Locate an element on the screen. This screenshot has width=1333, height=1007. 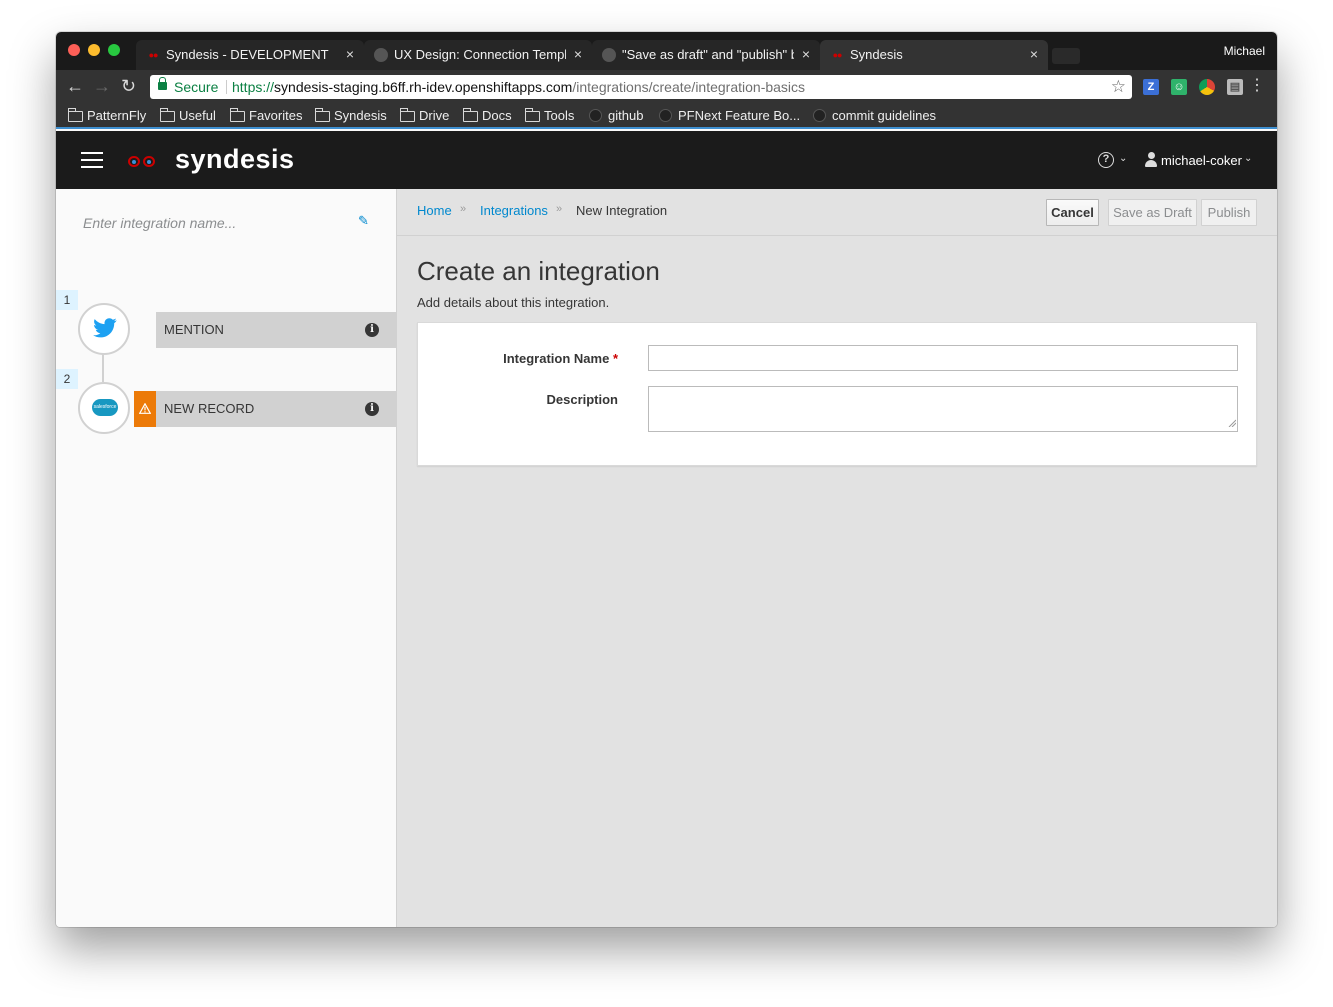
cancel-button: Cancel is located at coordinates (1072, 212).